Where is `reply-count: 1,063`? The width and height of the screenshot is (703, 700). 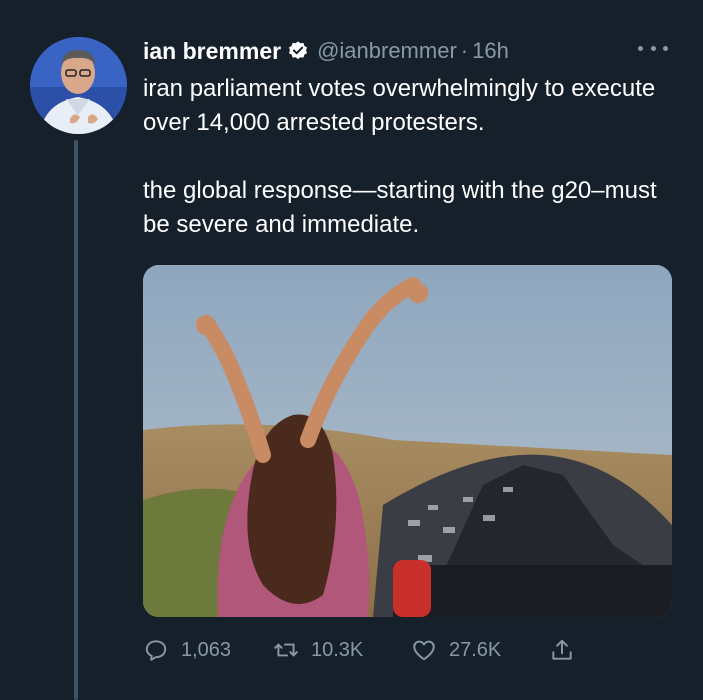 reply-count: 1,063 is located at coordinates (206, 649).